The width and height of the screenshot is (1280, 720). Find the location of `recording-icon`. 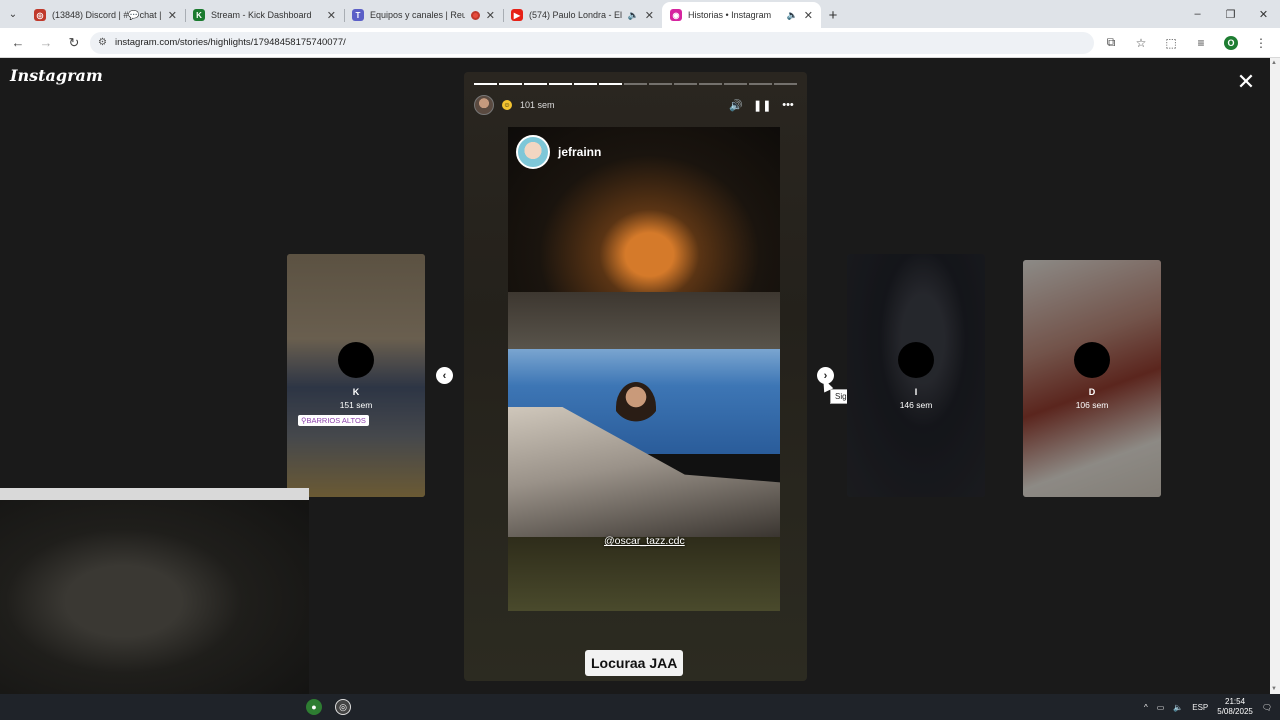

recording-icon is located at coordinates (475, 15).